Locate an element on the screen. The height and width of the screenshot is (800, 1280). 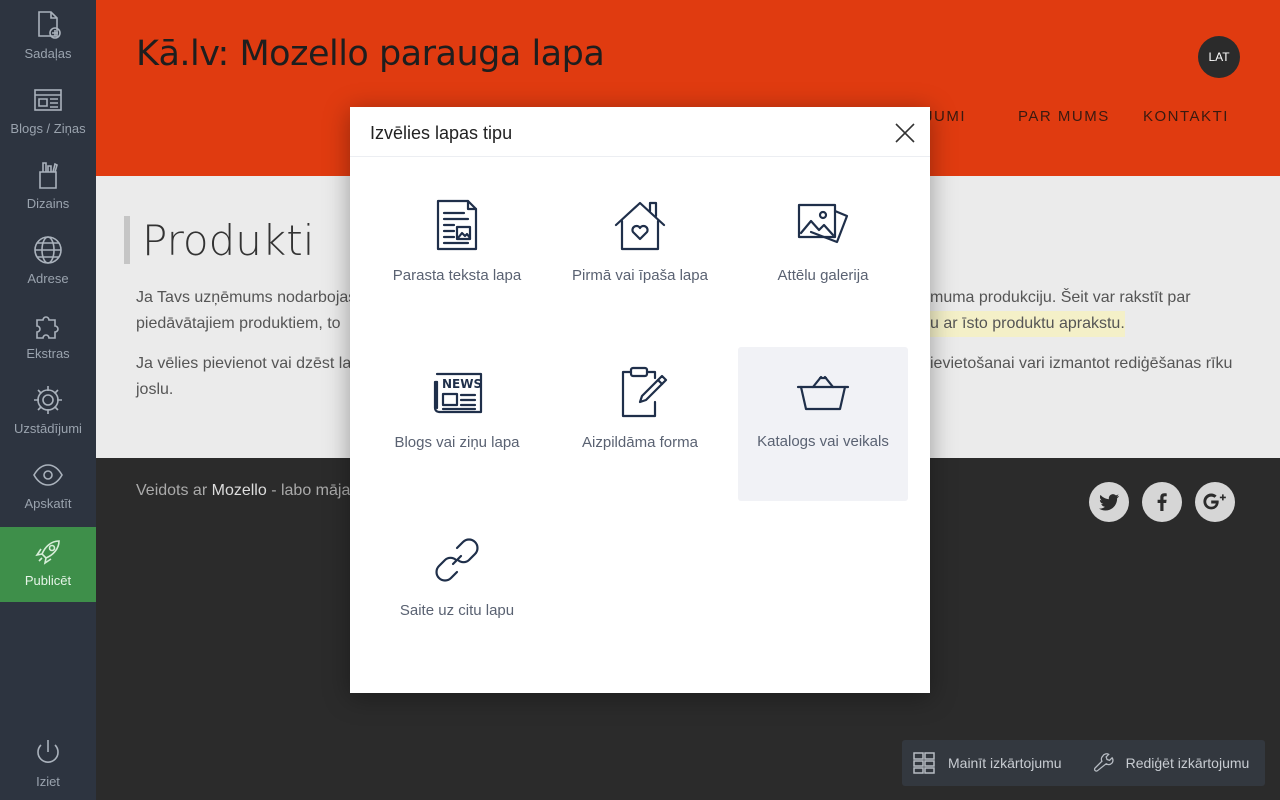
layout-toolbar: Mainīt izkārtojumu Rediģēt izkārtojumu is located at coordinates (1083, 763).